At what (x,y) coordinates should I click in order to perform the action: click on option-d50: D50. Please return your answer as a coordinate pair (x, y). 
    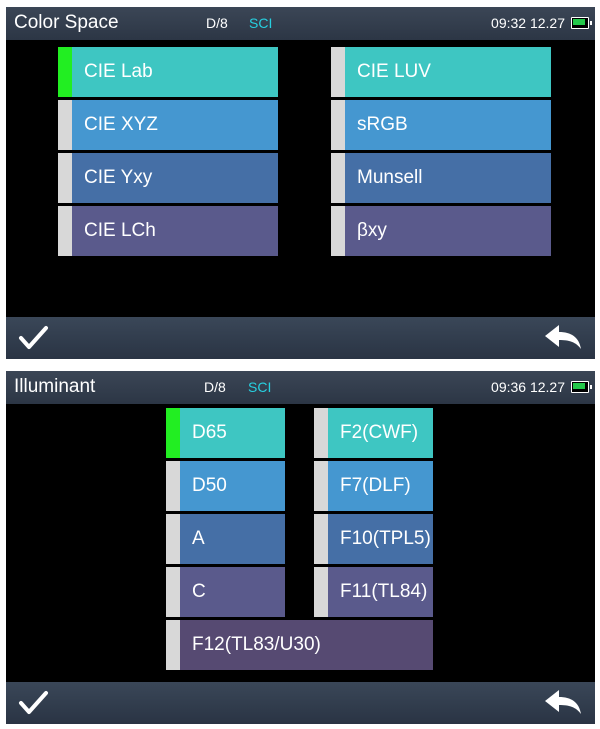
    Looking at the image, I should click on (225, 486).